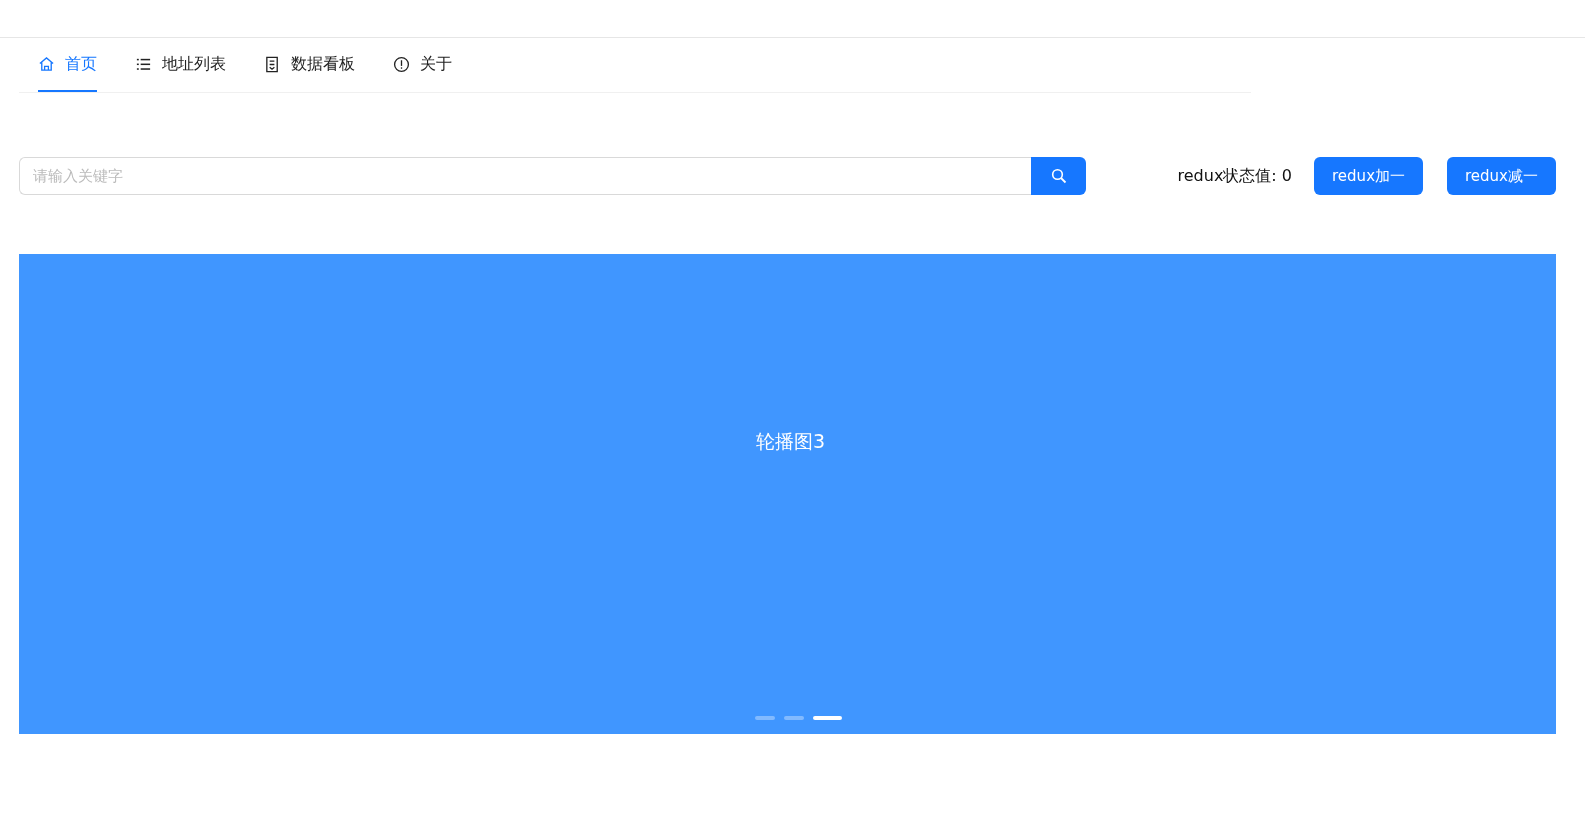 The height and width of the screenshot is (828, 1585). Describe the element at coordinates (67, 65) in the screenshot. I see `nav-tab: 首页` at that location.